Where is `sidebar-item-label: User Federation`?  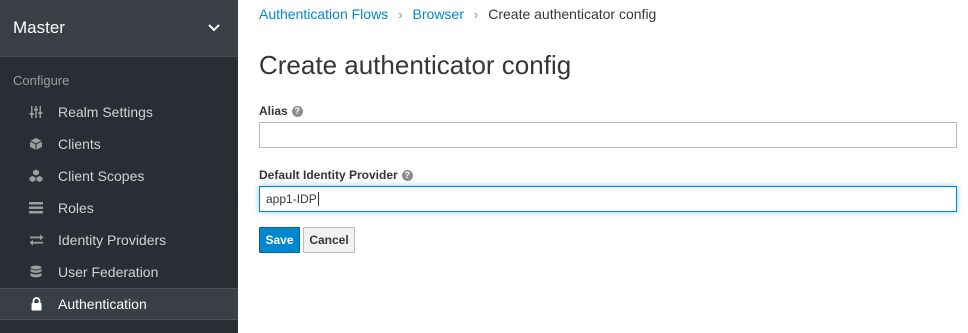
sidebar-item-label: User Federation is located at coordinates (108, 272).